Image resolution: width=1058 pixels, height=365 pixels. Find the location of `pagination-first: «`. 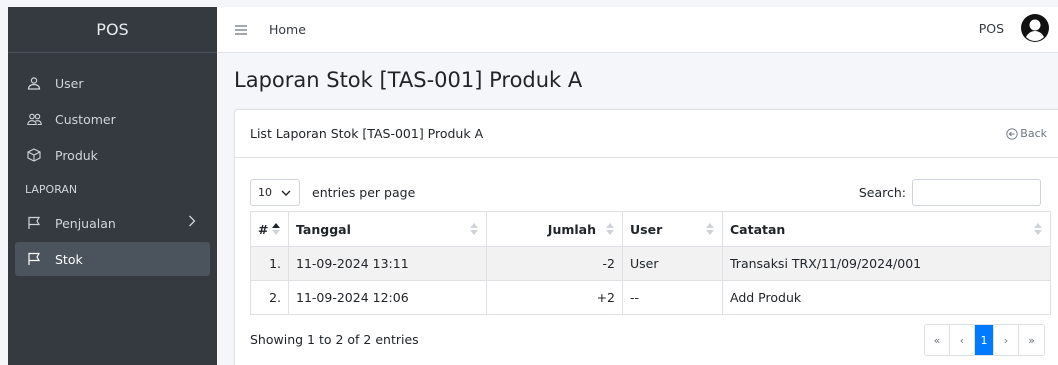

pagination-first: « is located at coordinates (937, 340).